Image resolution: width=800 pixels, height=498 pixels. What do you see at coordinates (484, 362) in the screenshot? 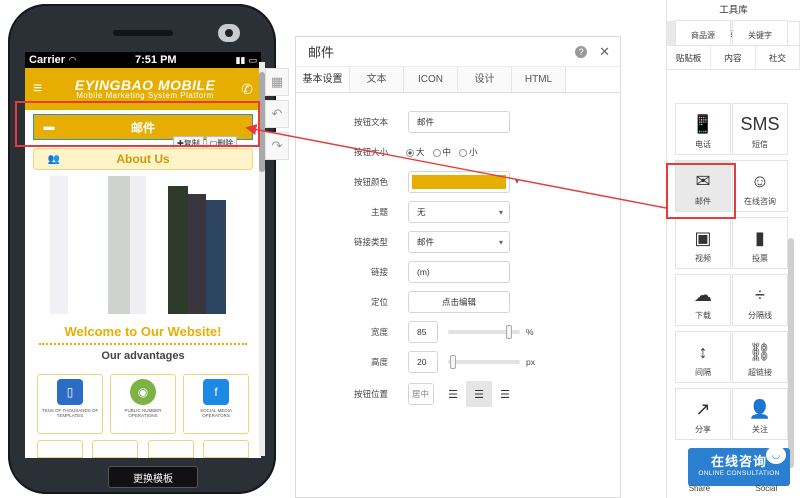
I see `height-slider` at bounding box center [484, 362].